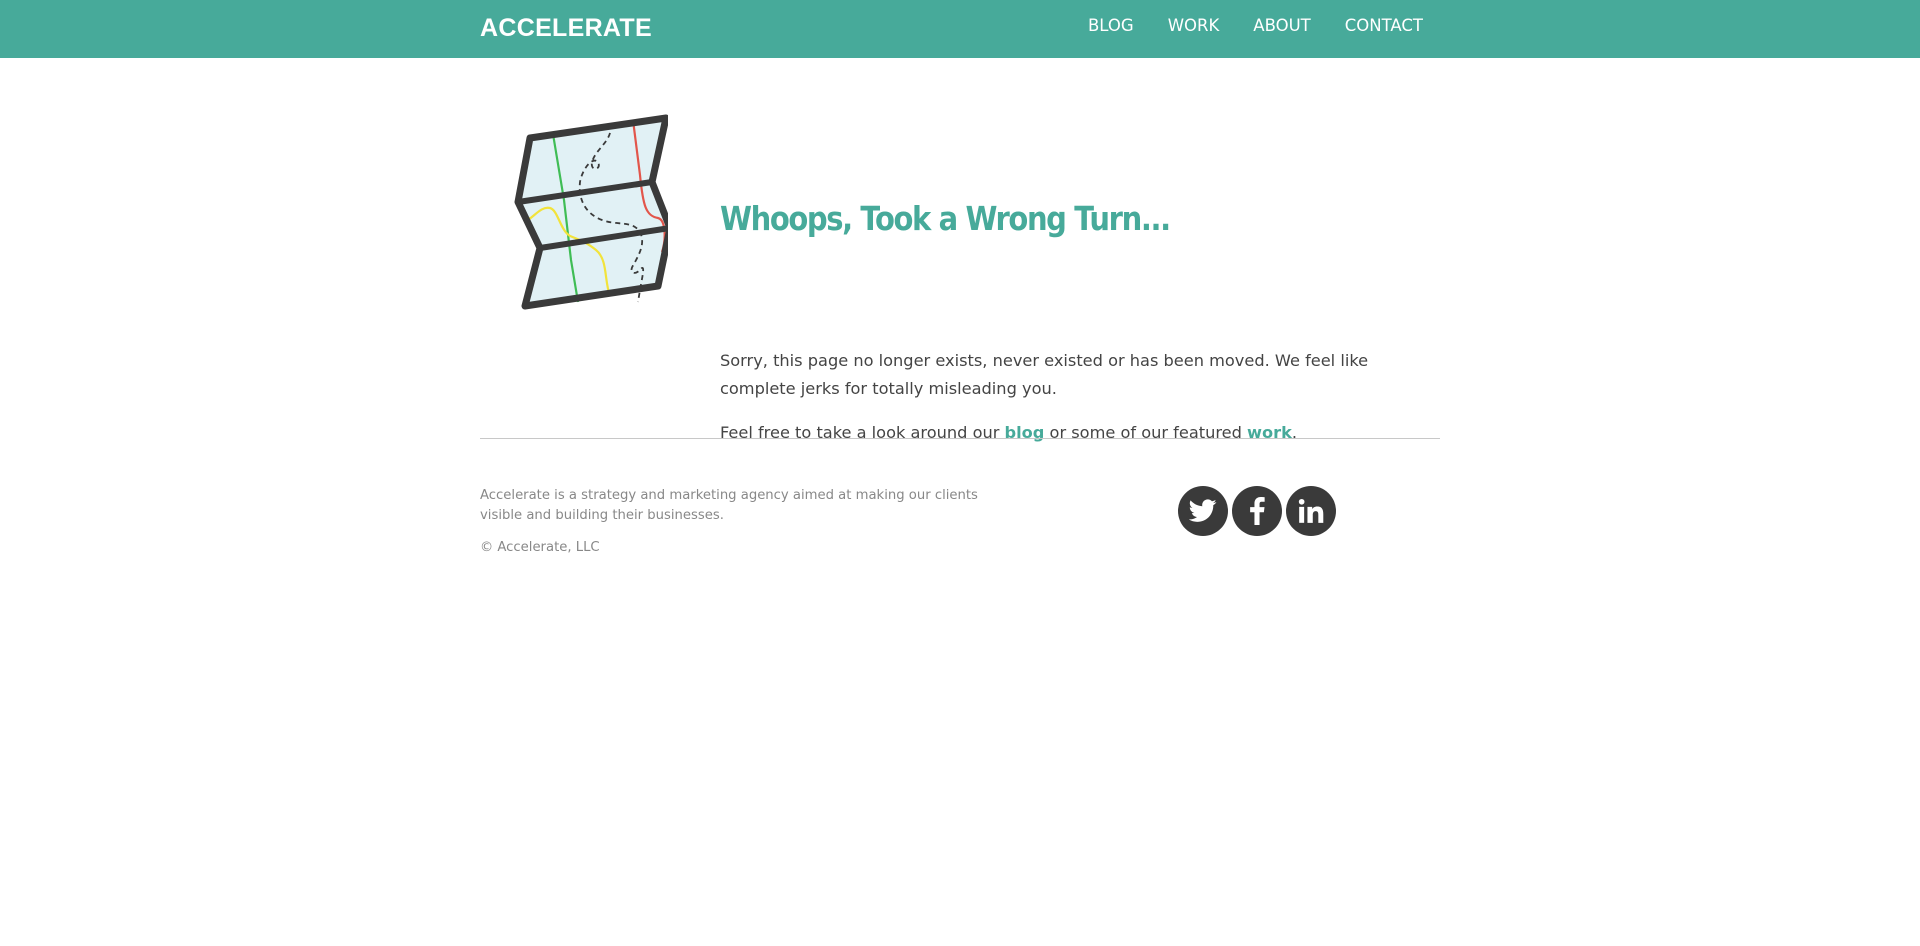 The image size is (1920, 946). Describe the element at coordinates (1025, 432) in the screenshot. I see `blog-link: blog` at that location.